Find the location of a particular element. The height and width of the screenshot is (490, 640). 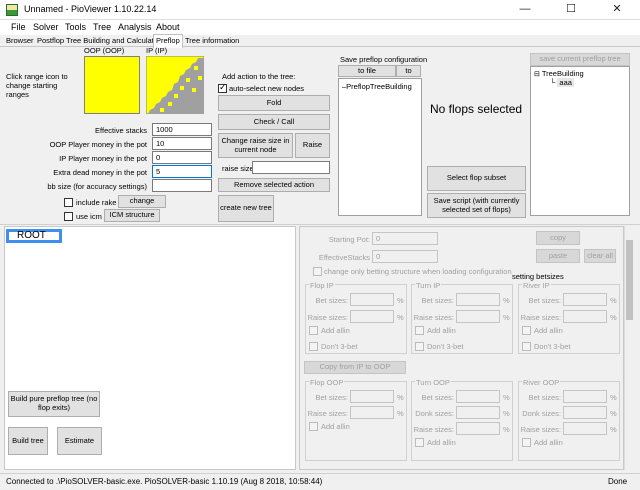

check-call-button: Check / Call is located at coordinates (274, 122).